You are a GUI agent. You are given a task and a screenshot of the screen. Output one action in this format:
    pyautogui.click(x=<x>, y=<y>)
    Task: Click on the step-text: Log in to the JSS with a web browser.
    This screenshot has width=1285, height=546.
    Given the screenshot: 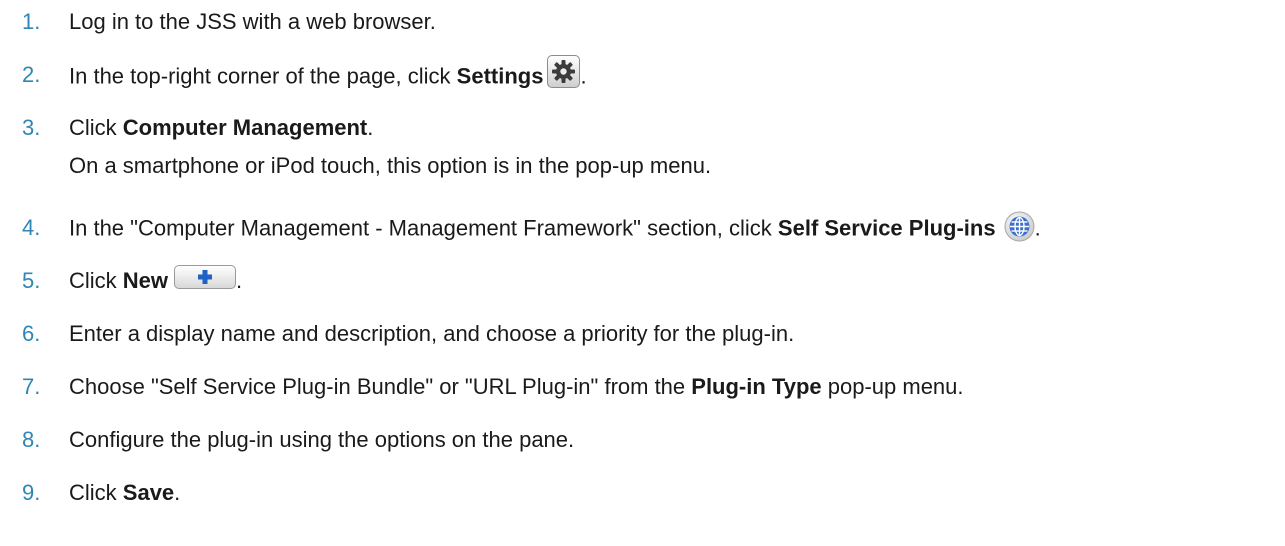 What is the action you would take?
    pyautogui.click(x=252, y=21)
    